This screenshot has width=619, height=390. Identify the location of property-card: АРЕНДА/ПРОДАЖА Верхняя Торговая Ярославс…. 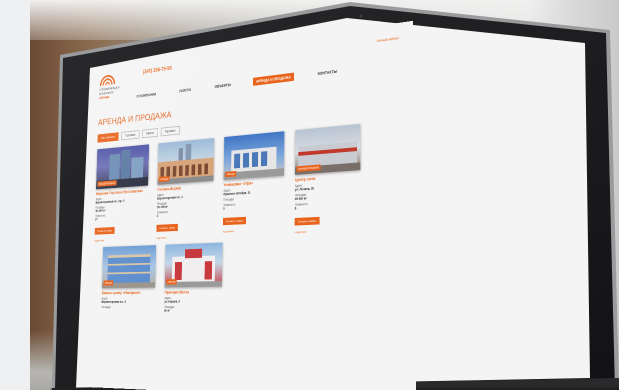
(121, 193).